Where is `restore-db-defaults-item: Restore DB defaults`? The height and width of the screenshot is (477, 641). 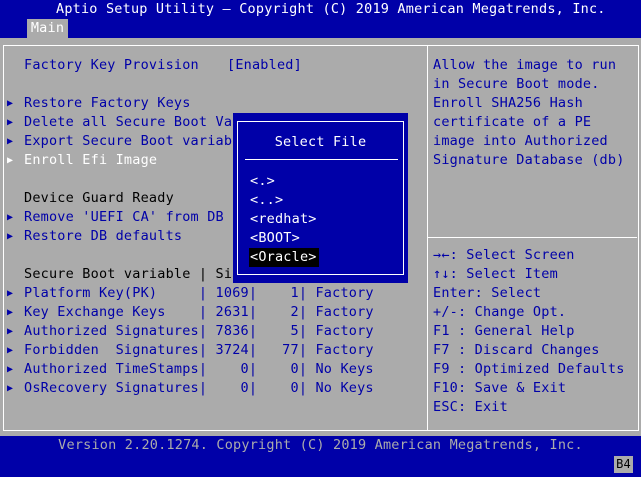
restore-db-defaults-item: Restore DB defaults is located at coordinates (103, 236).